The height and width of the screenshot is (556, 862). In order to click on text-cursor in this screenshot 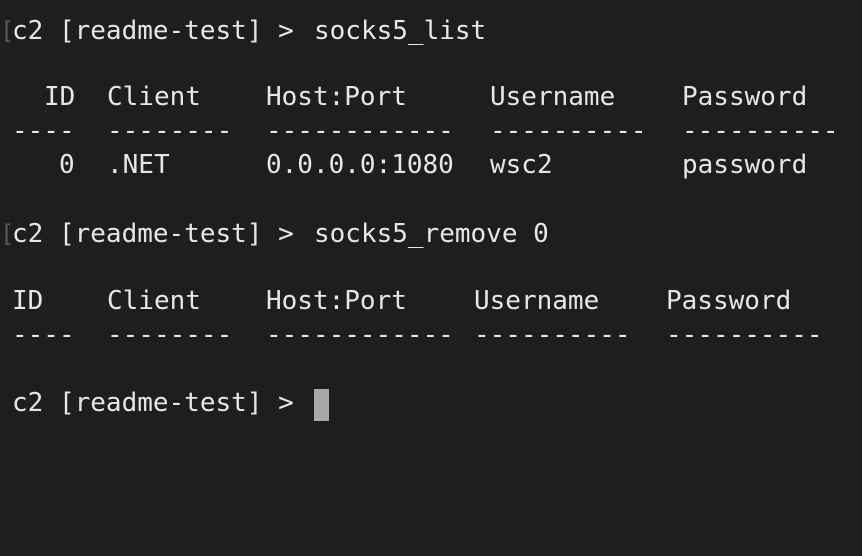, I will do `click(321, 405)`.